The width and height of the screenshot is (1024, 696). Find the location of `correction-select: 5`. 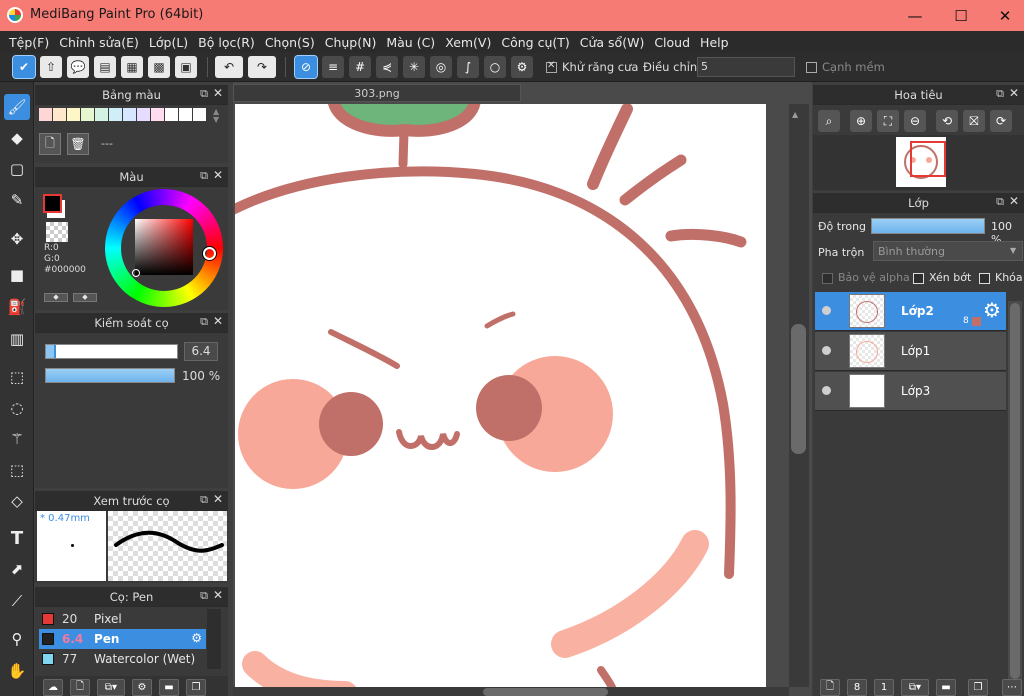

correction-select: 5 is located at coordinates (746, 67).